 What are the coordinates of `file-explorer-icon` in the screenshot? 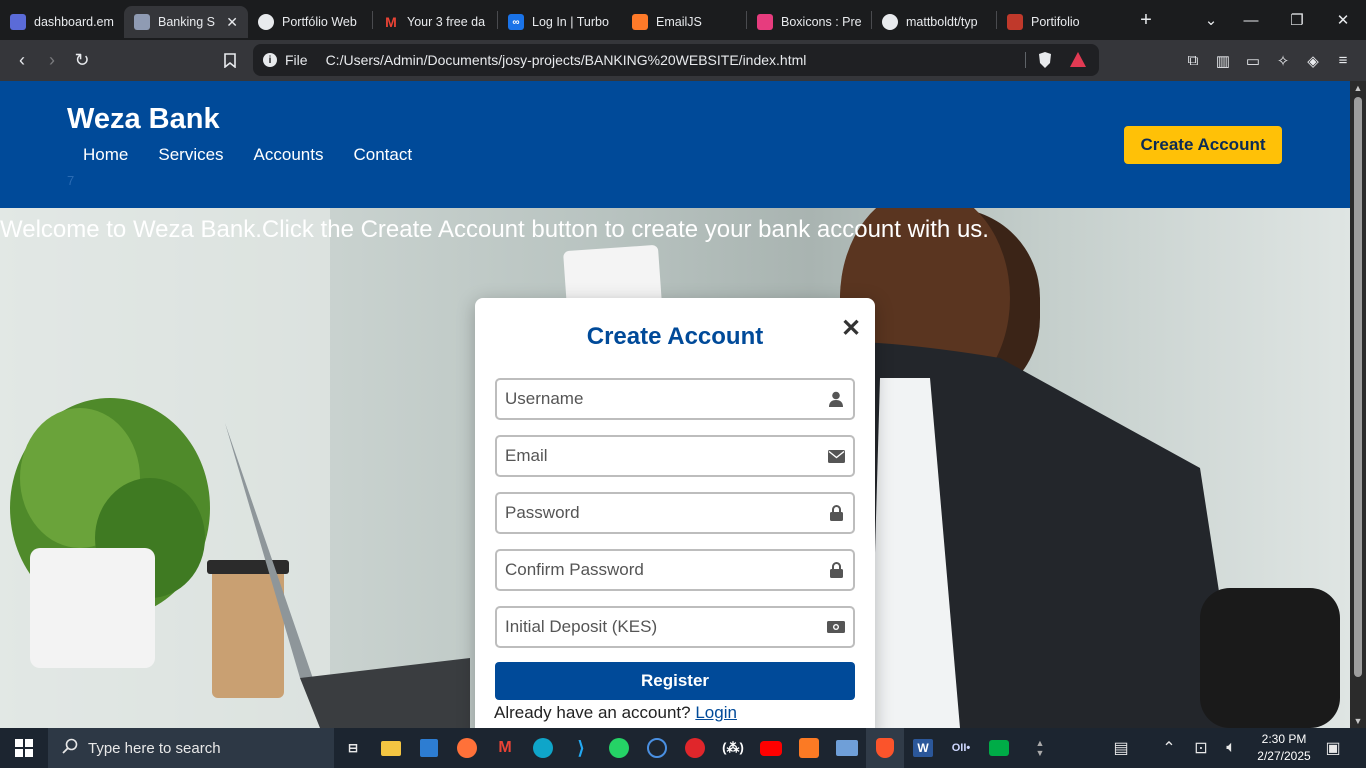 It's located at (391, 748).